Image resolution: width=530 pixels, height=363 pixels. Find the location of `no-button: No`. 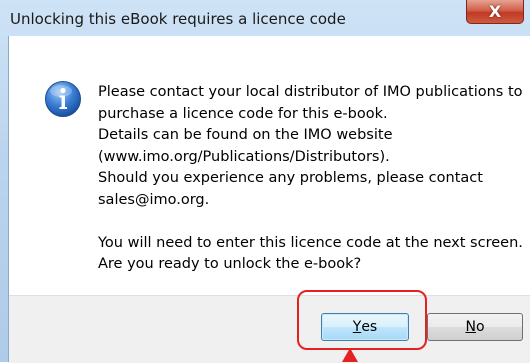

no-button: No is located at coordinates (475, 327).